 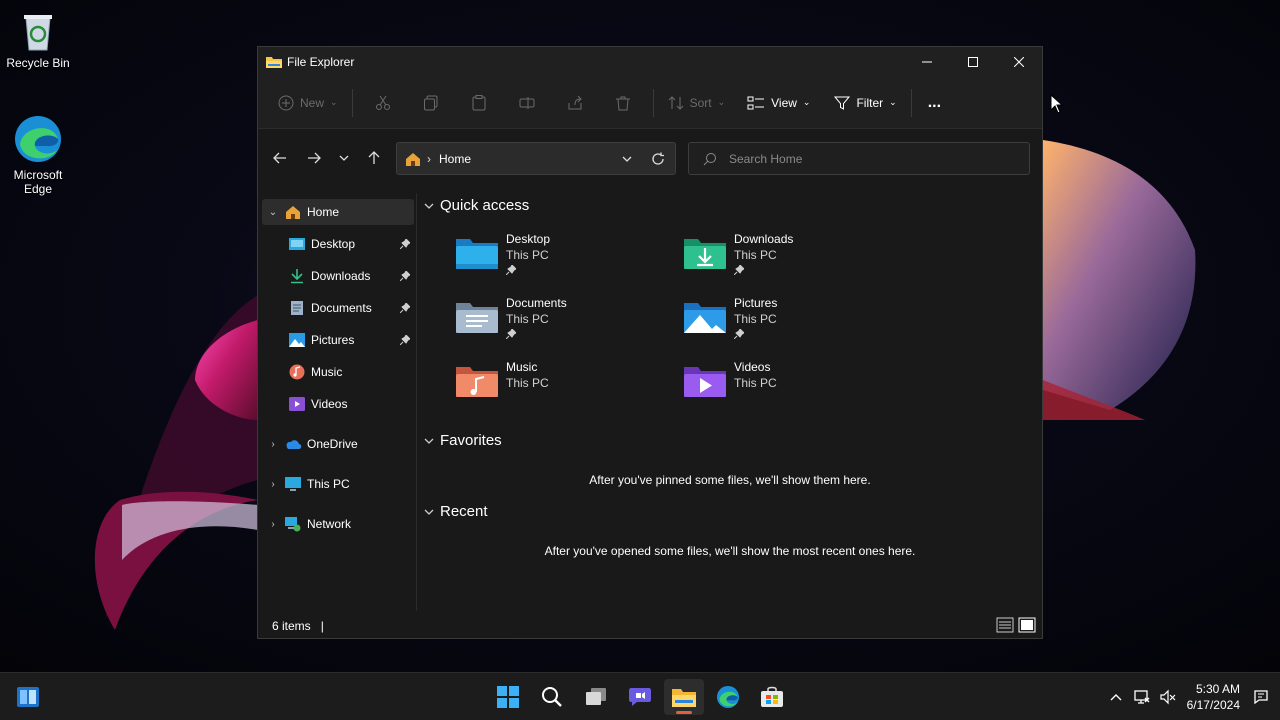 What do you see at coordinates (273, 212) in the screenshot?
I see `expand-chevron-icon: ⌄` at bounding box center [273, 212].